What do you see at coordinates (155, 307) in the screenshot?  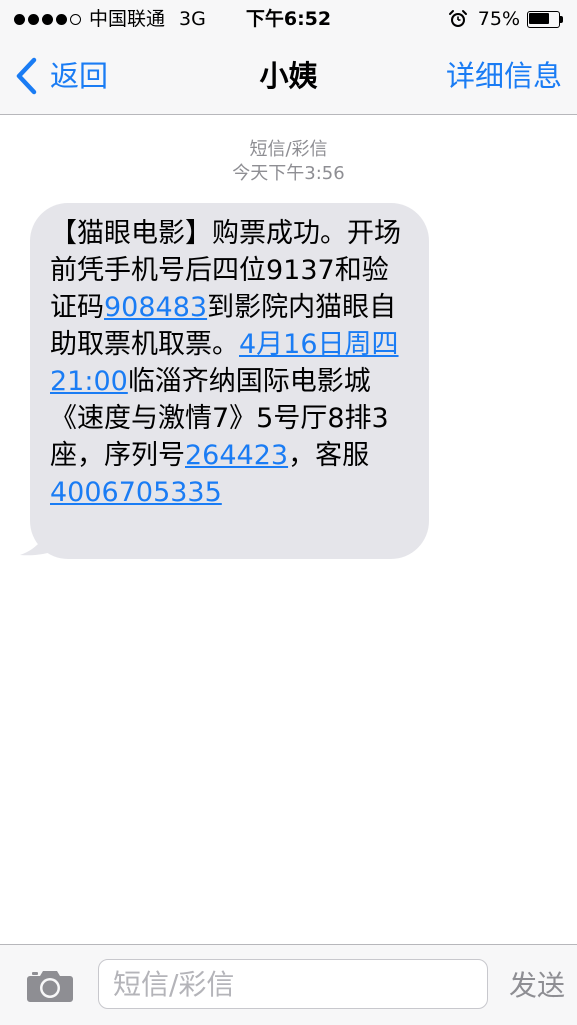 I see `message-link: 908483` at bounding box center [155, 307].